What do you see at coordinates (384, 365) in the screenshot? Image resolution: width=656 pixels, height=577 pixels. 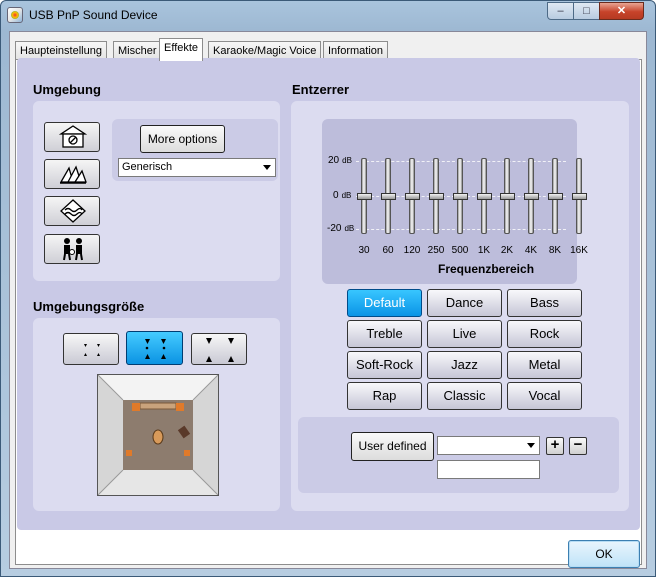 I see `preset-soft-rock-button: Soft-Rock` at bounding box center [384, 365].